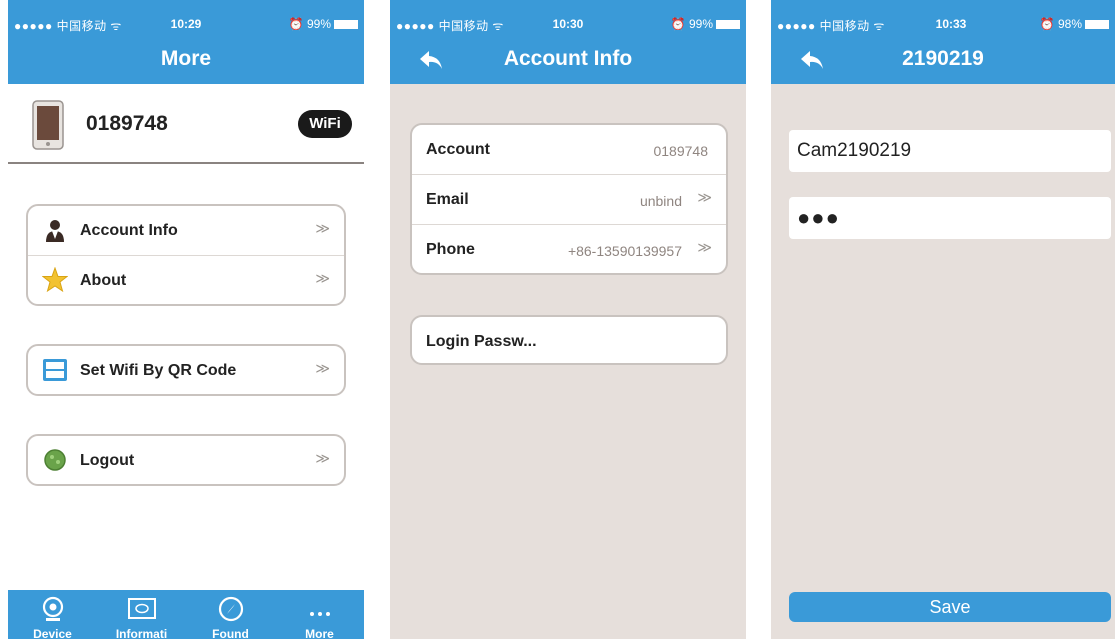  I want to click on device-id: 0189748, so click(127, 123).